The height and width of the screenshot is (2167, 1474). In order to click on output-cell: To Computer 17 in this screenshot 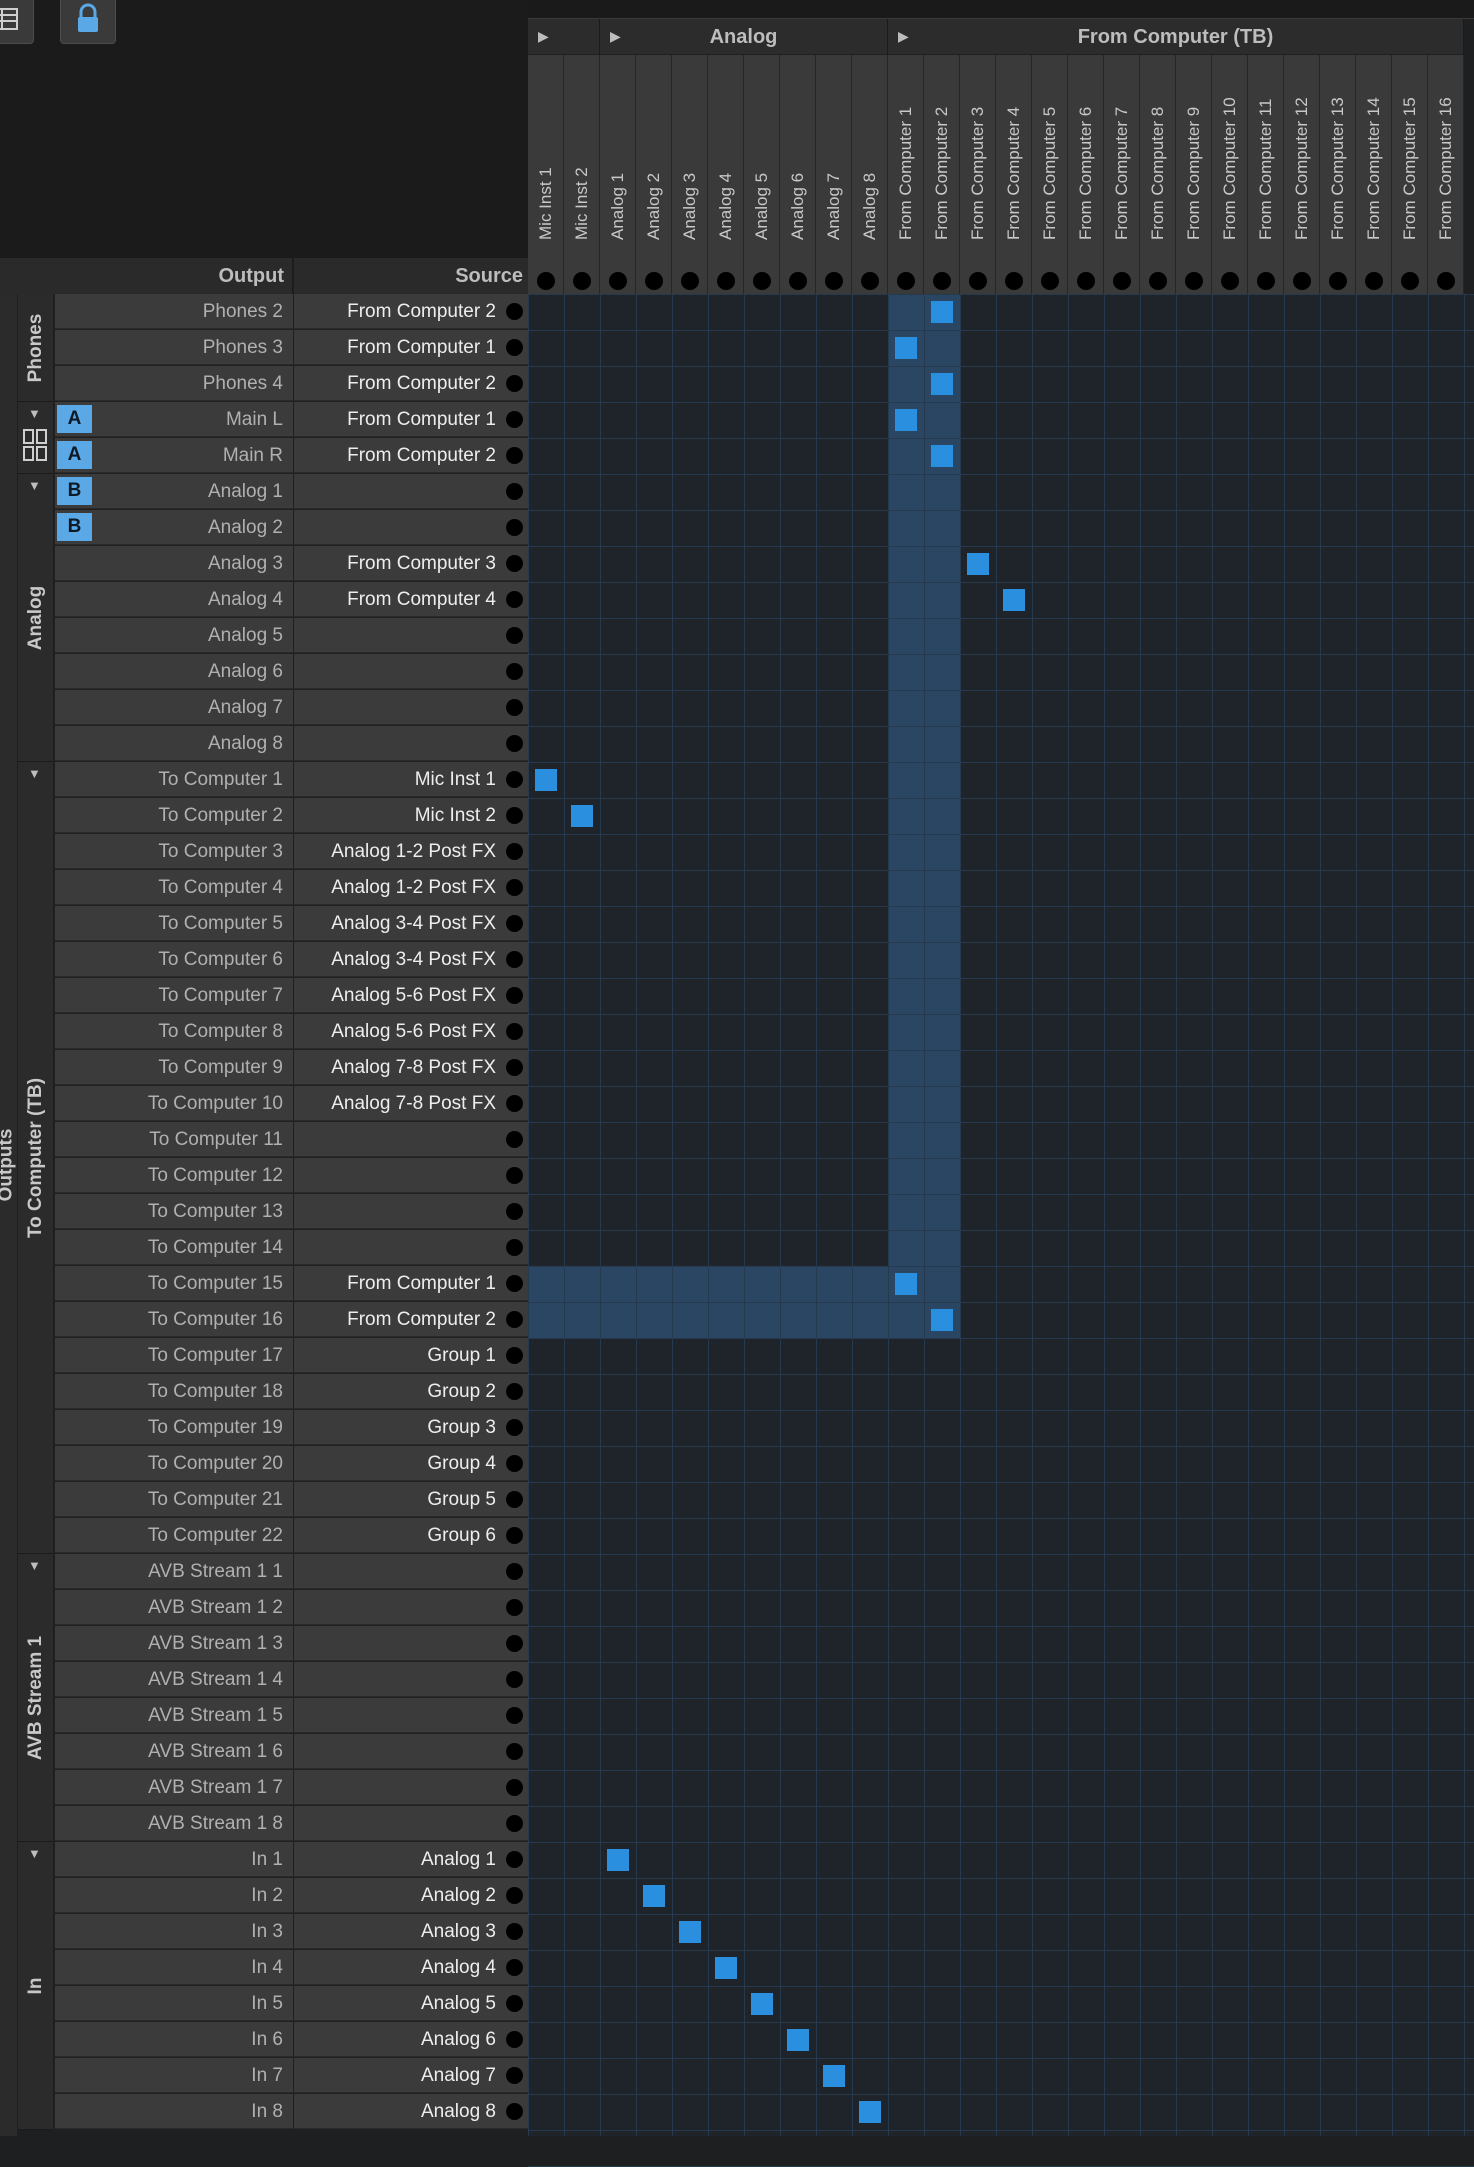, I will do `click(174, 1355)`.